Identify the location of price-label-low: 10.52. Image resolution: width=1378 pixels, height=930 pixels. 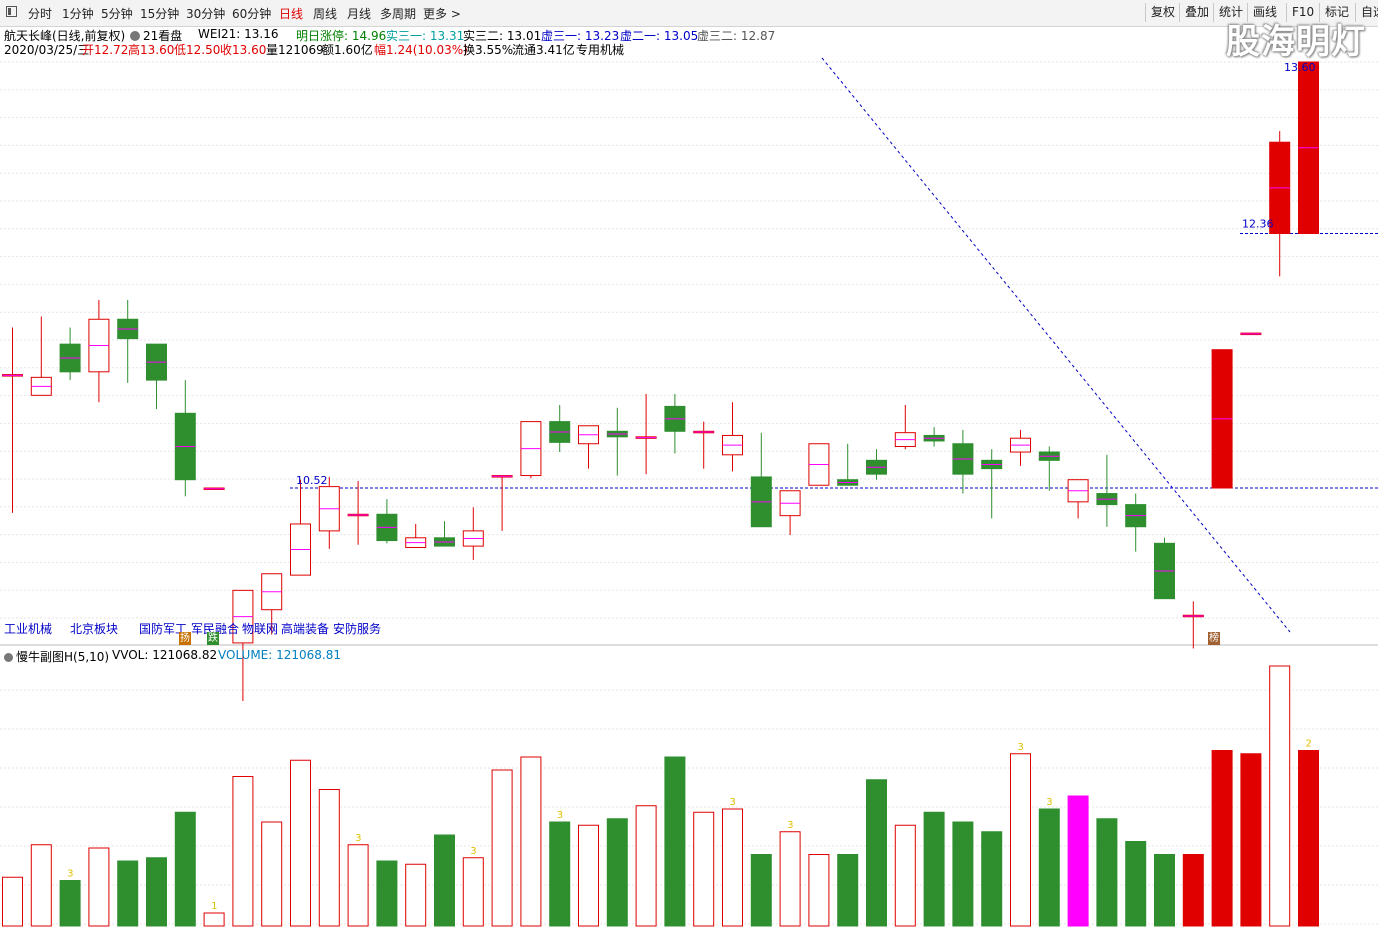
(312, 480).